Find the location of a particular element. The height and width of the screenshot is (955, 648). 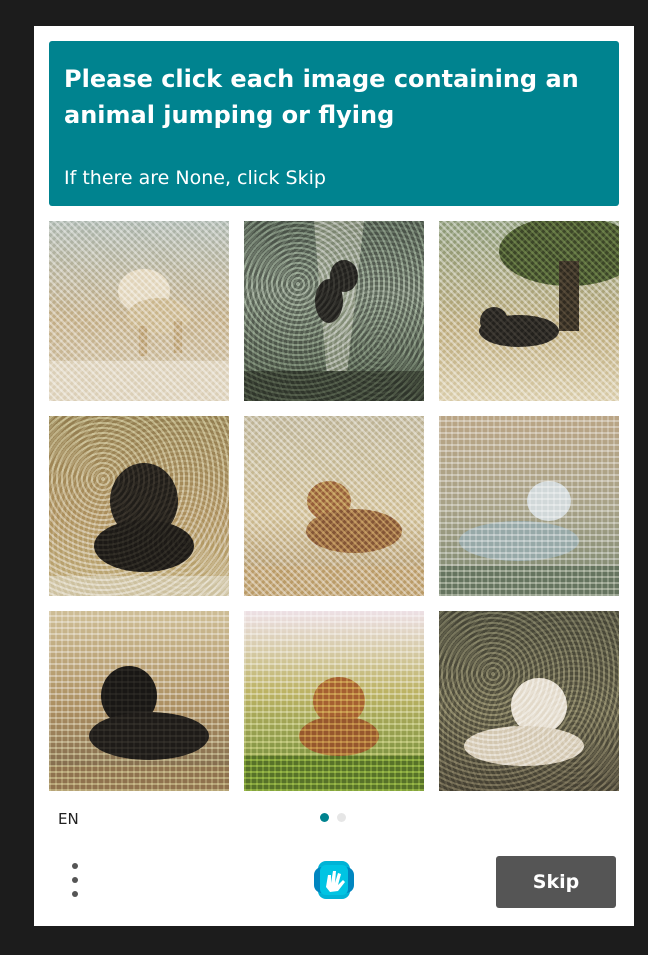

language-selector: EN is located at coordinates (68, 819).